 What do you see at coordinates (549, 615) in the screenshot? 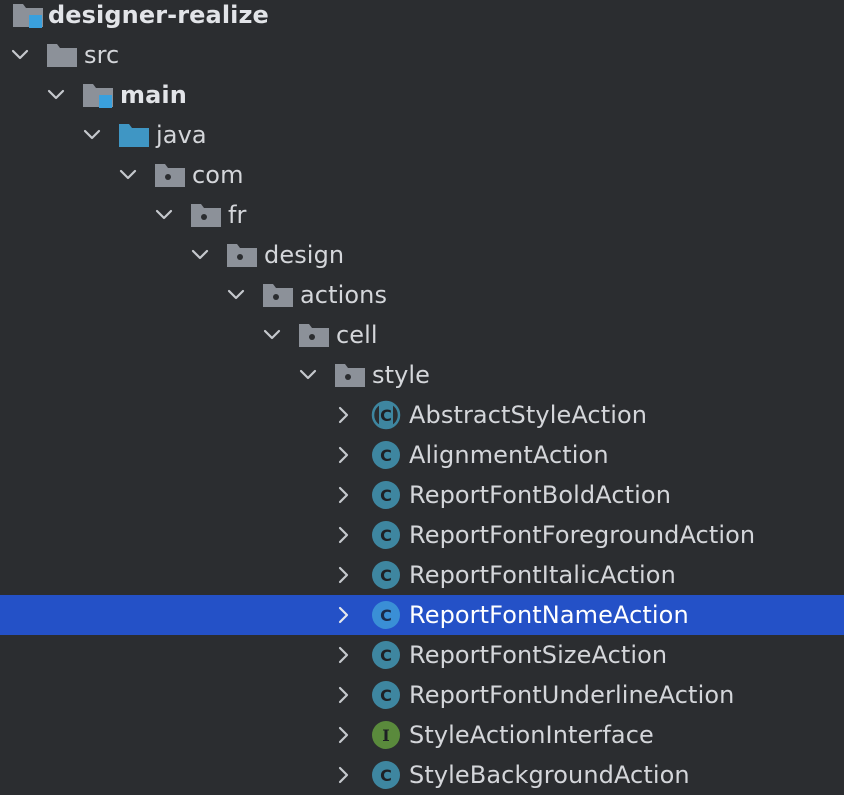
I see `tree-node-label: ReportFontNameAction` at bounding box center [549, 615].